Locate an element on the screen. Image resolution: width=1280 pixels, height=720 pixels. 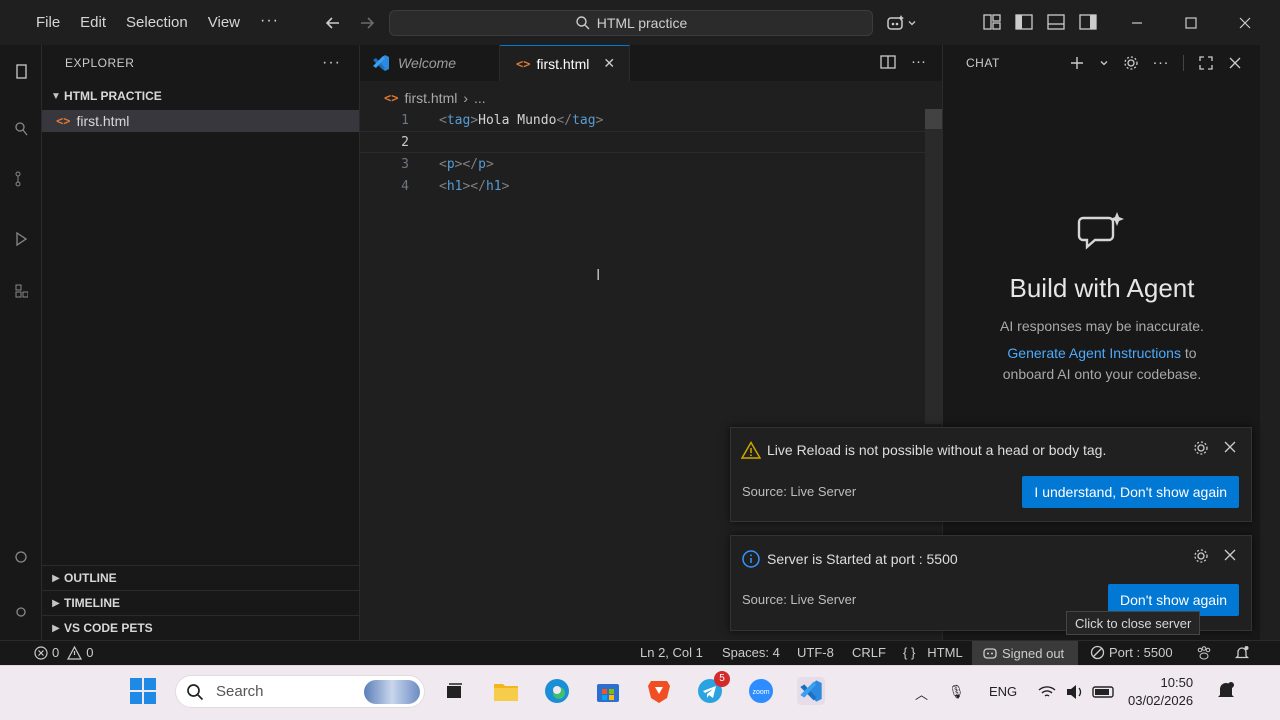
editor-scrollbar is located at coordinates (933, 266).